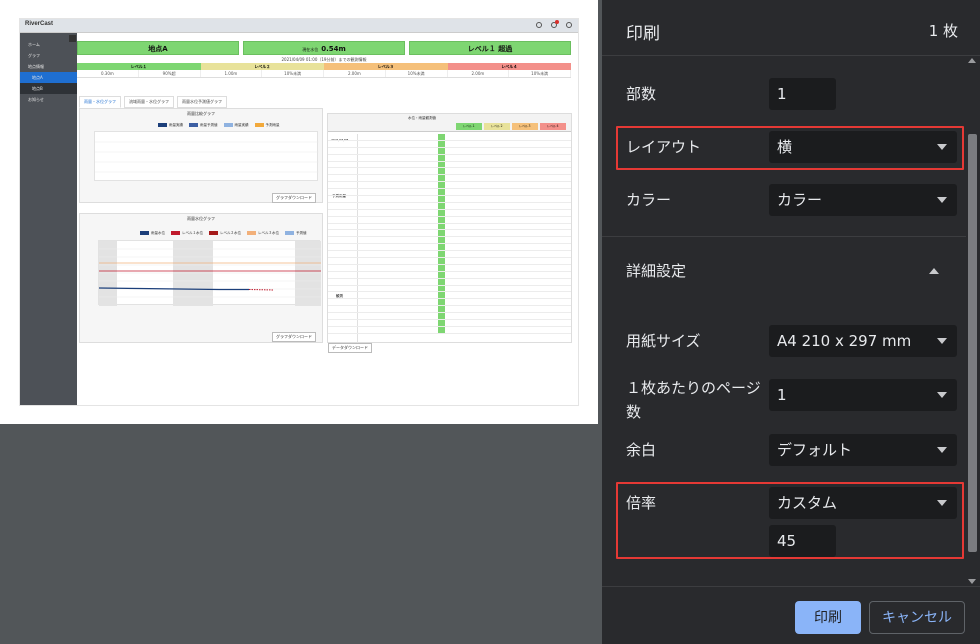 The width and height of the screenshot is (980, 644). Describe the element at coordinates (333, 49) in the screenshot. I see `preview-level-value: 0.54m` at that location.